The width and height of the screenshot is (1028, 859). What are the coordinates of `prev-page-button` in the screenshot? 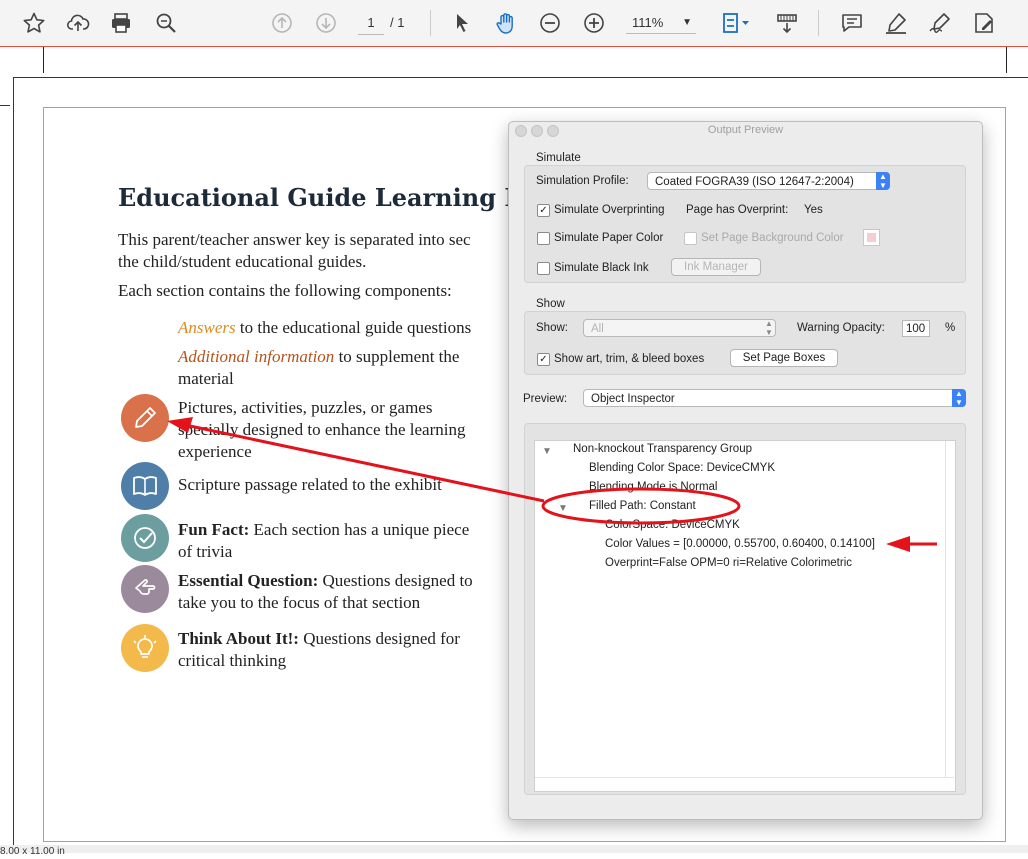 It's located at (282, 23).